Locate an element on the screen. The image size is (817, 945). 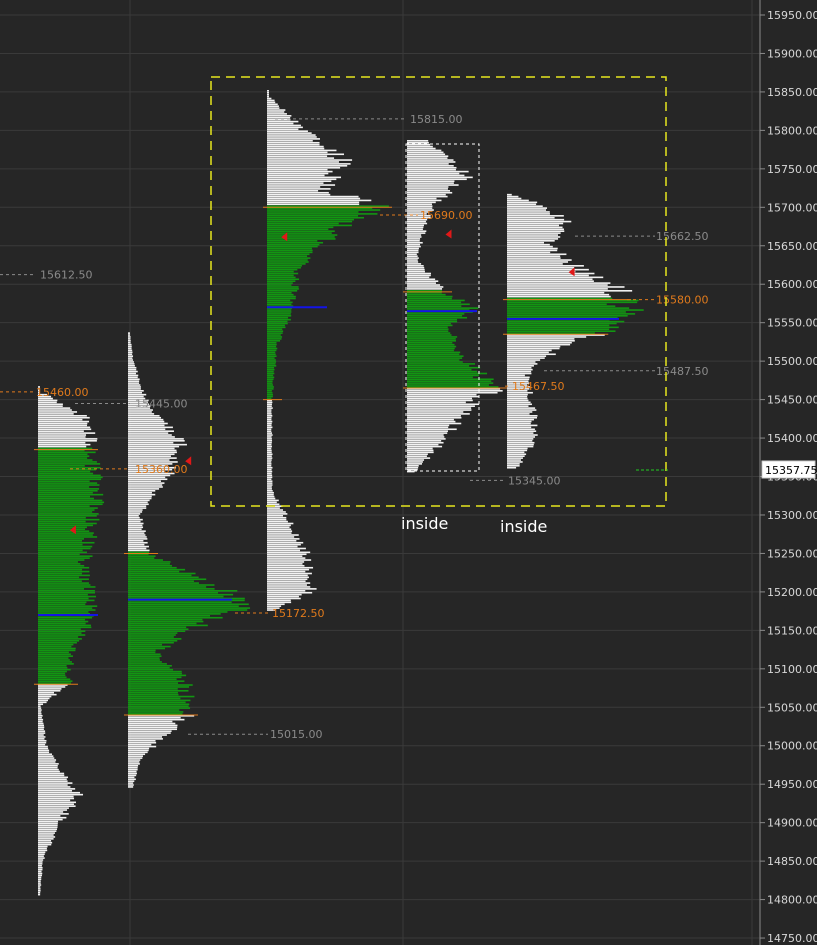
axis-tick-label: 14950.00 is located at coordinates (792, 784).